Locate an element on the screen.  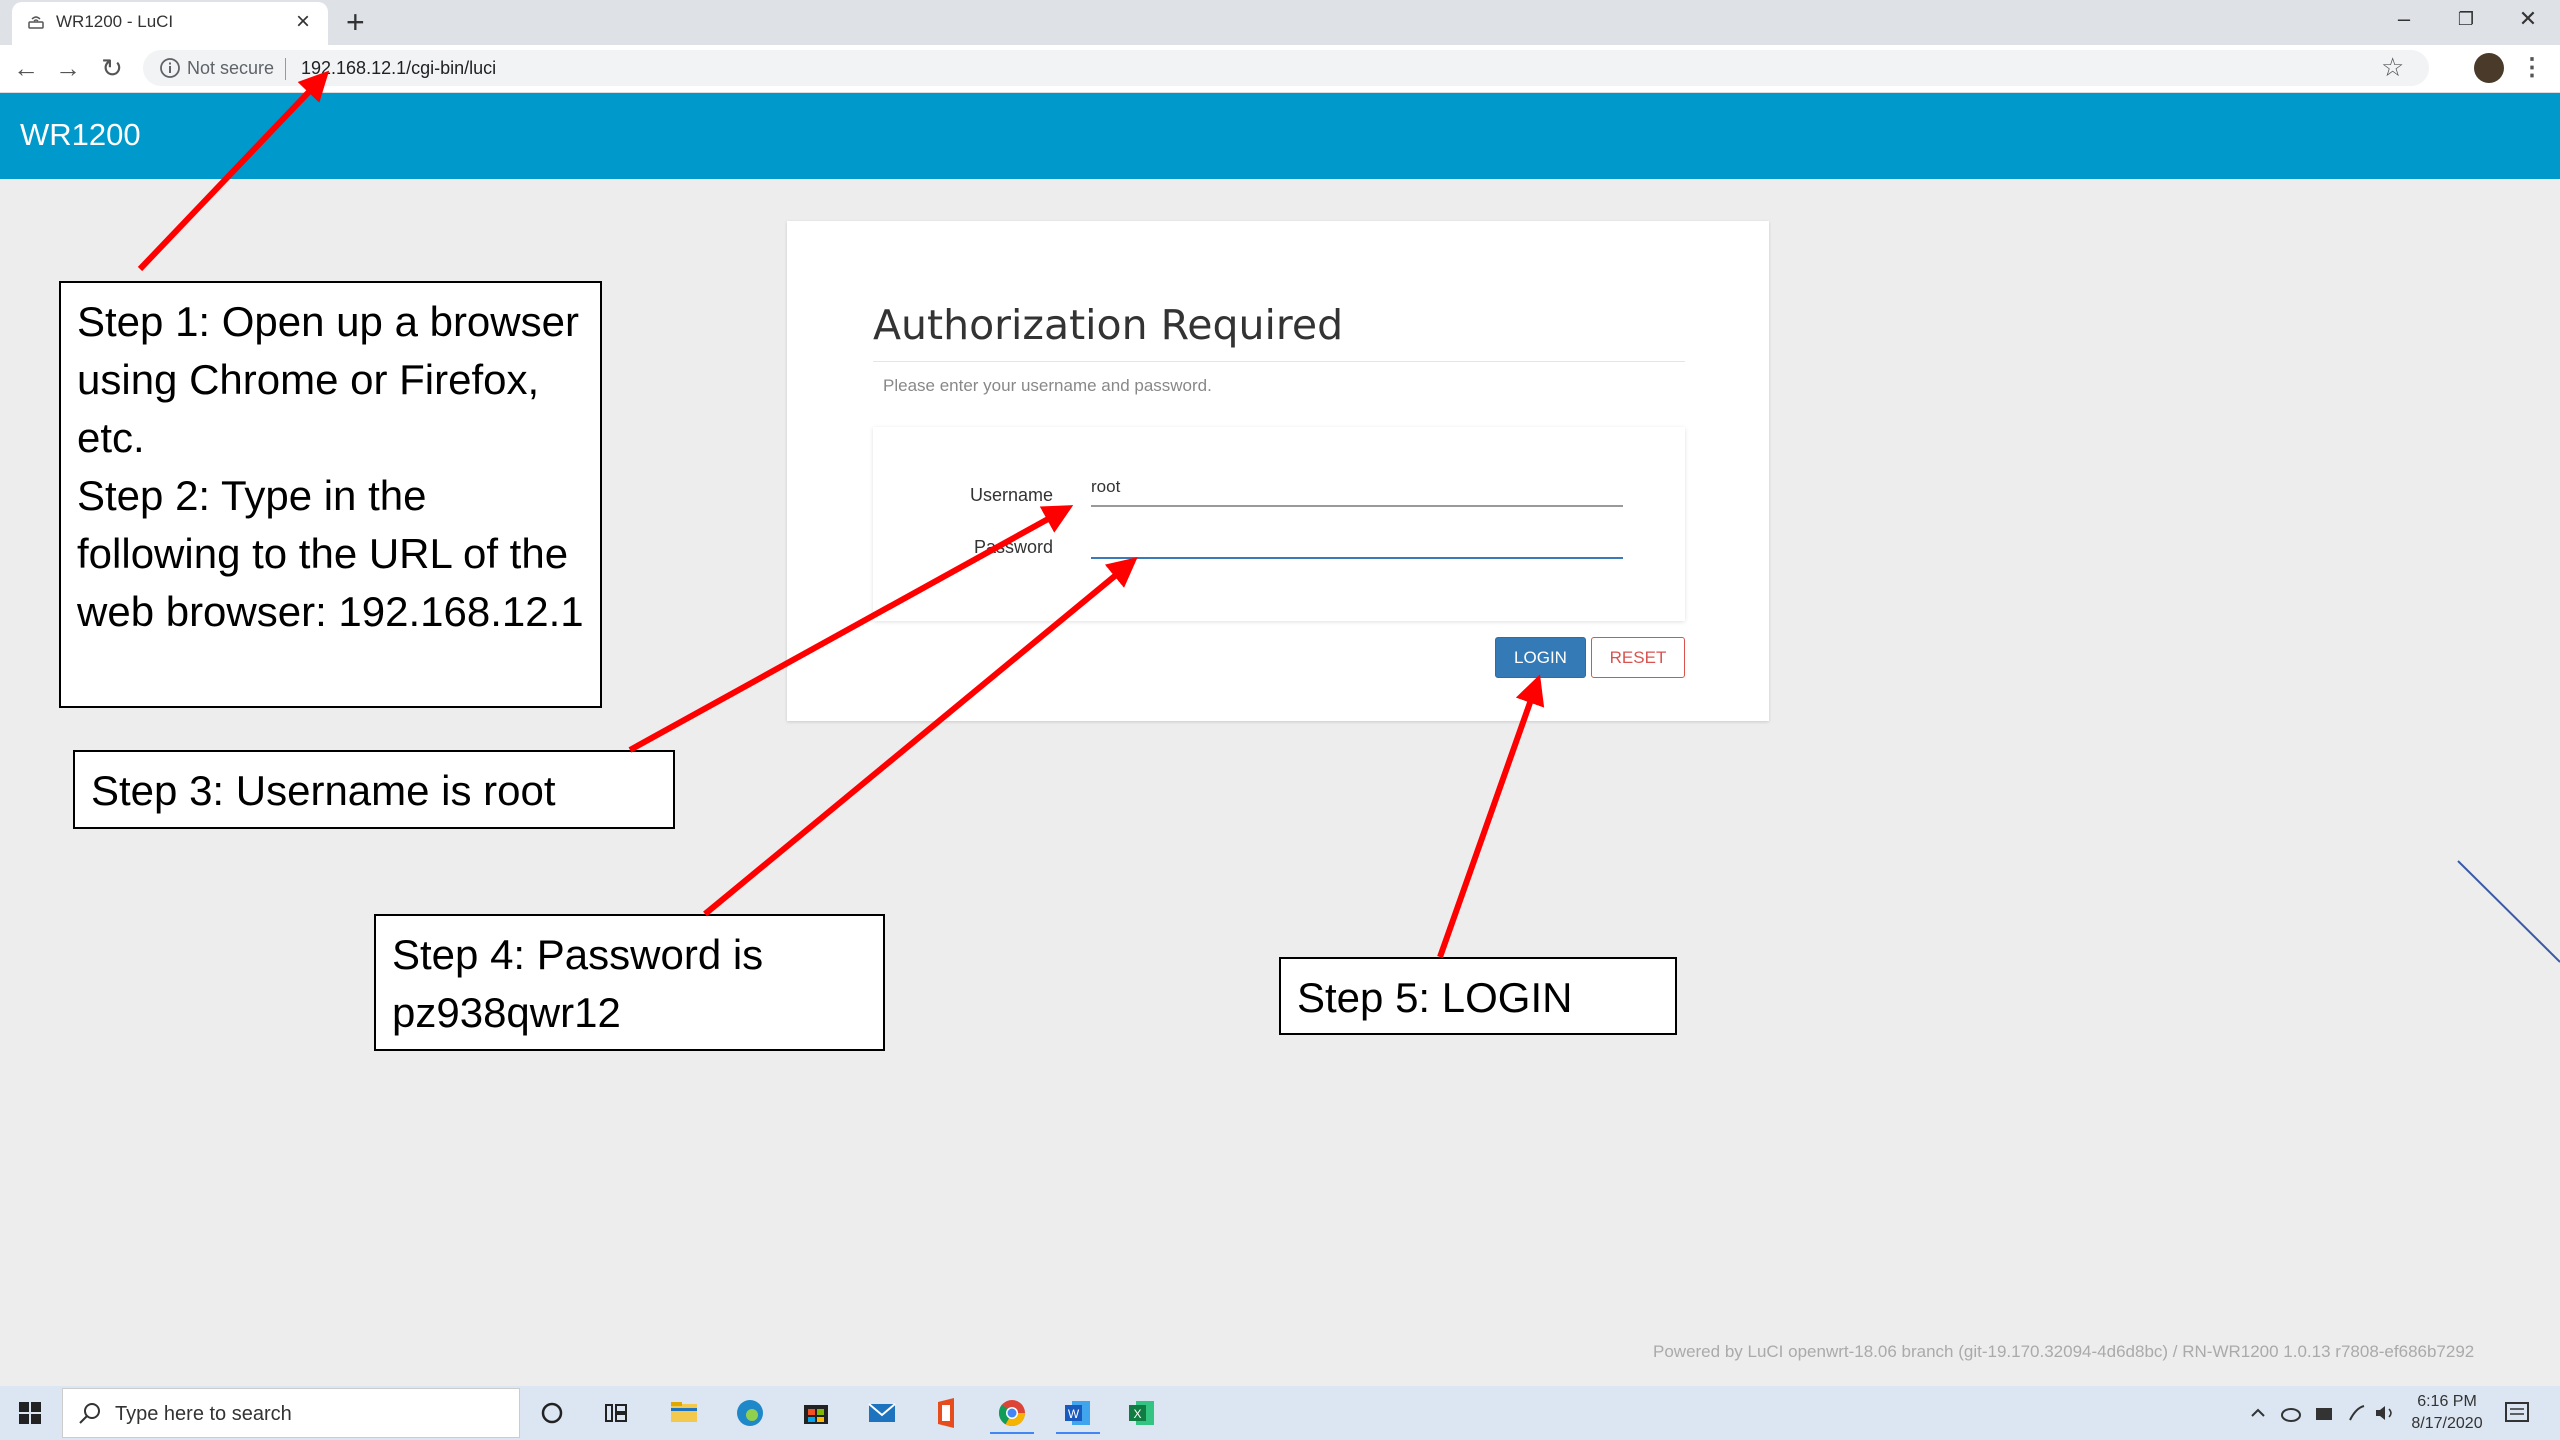
password-field is located at coordinates (1357, 543).